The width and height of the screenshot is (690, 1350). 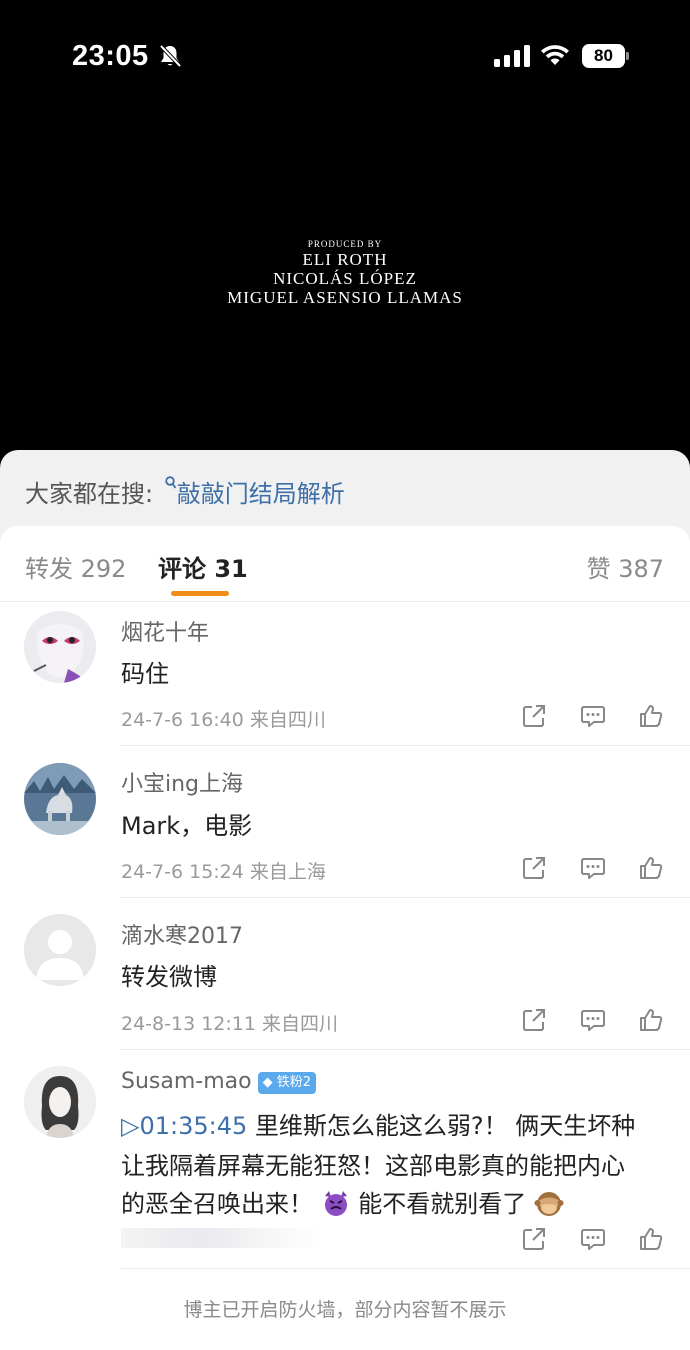 I want to click on fan-badge: ◆ 铁粉2, so click(x=287, y=1083).